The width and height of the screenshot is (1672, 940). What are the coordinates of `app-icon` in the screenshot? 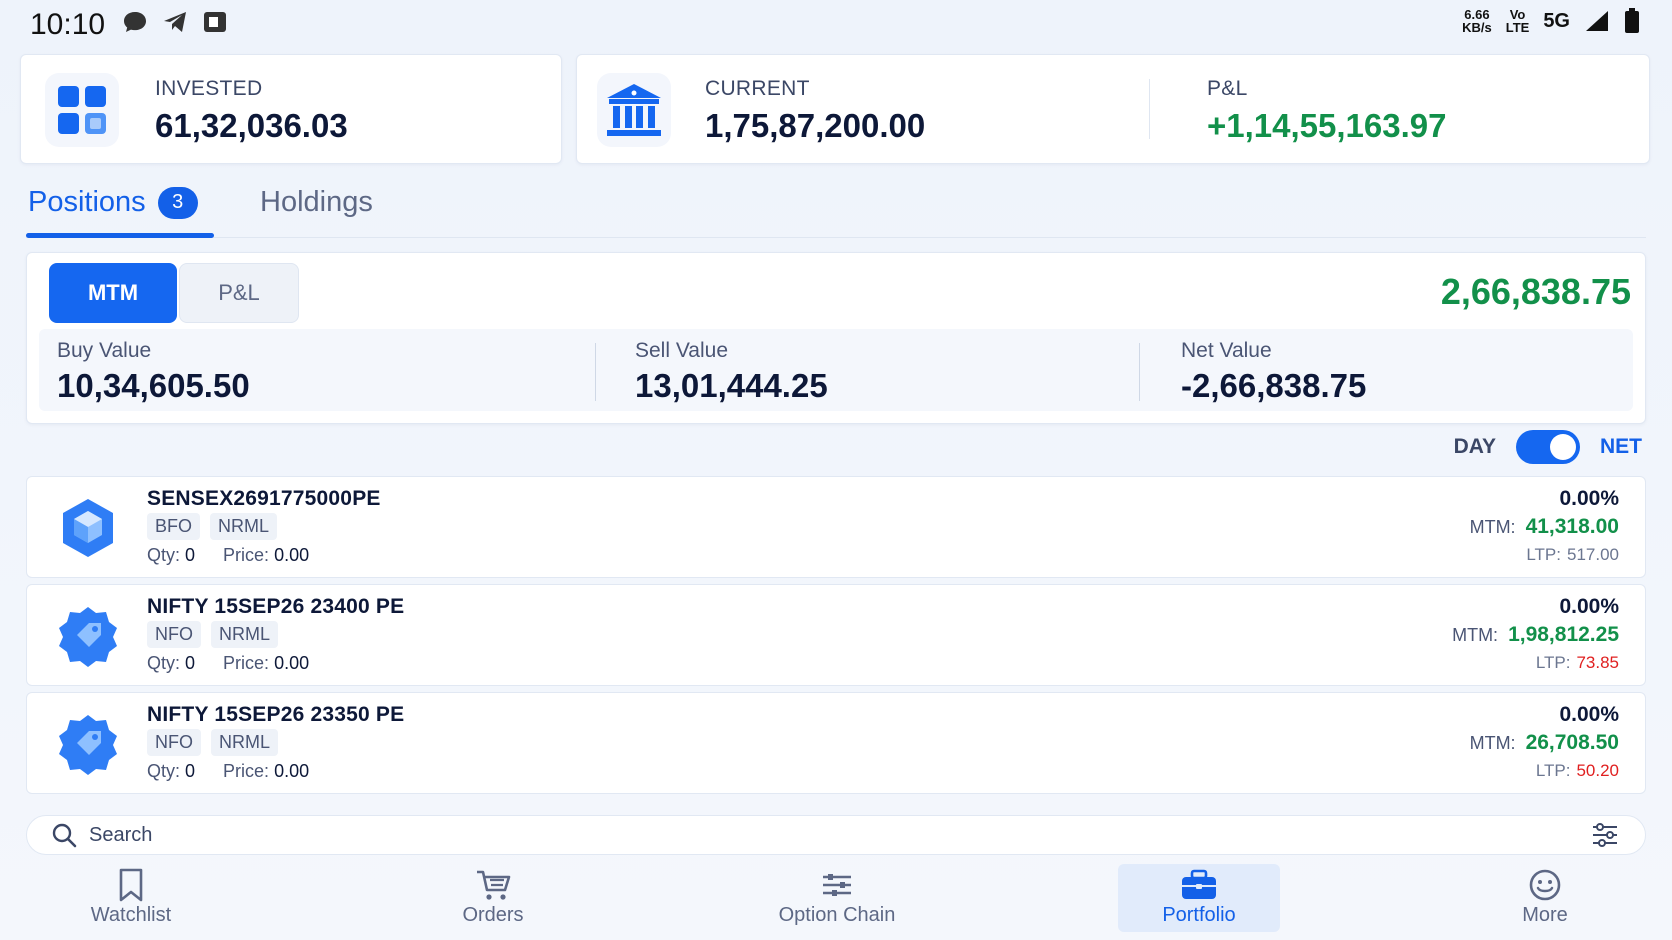 It's located at (215, 22).